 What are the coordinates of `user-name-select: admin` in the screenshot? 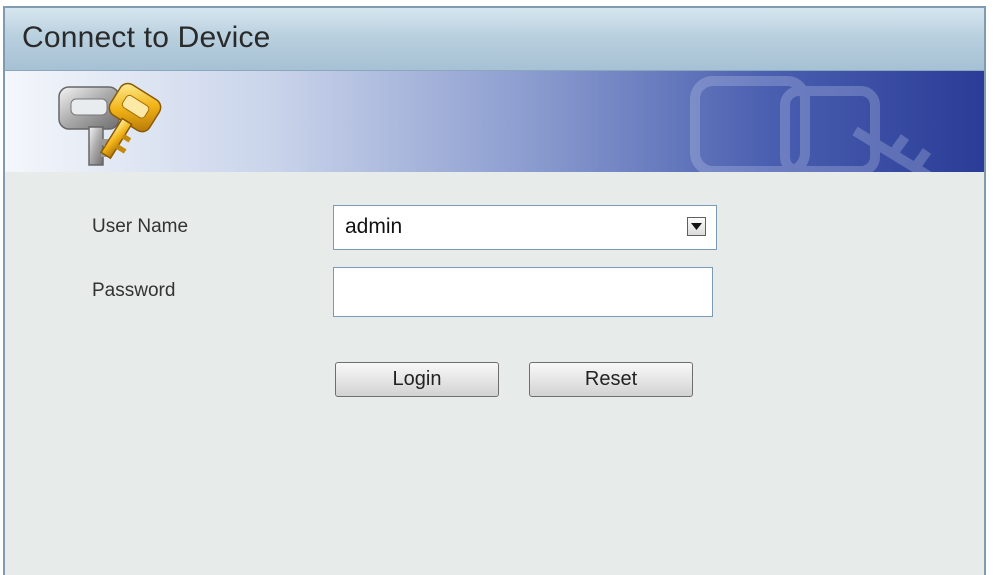 It's located at (525, 227).